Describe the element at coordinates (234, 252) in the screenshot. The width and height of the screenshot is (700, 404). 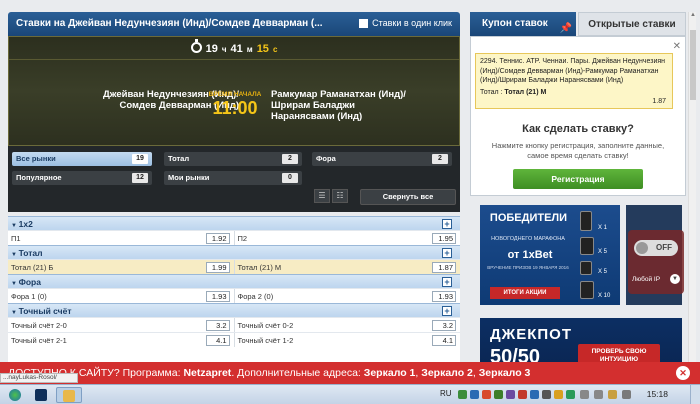
I see `market-header: ▼ Тотал +` at that location.